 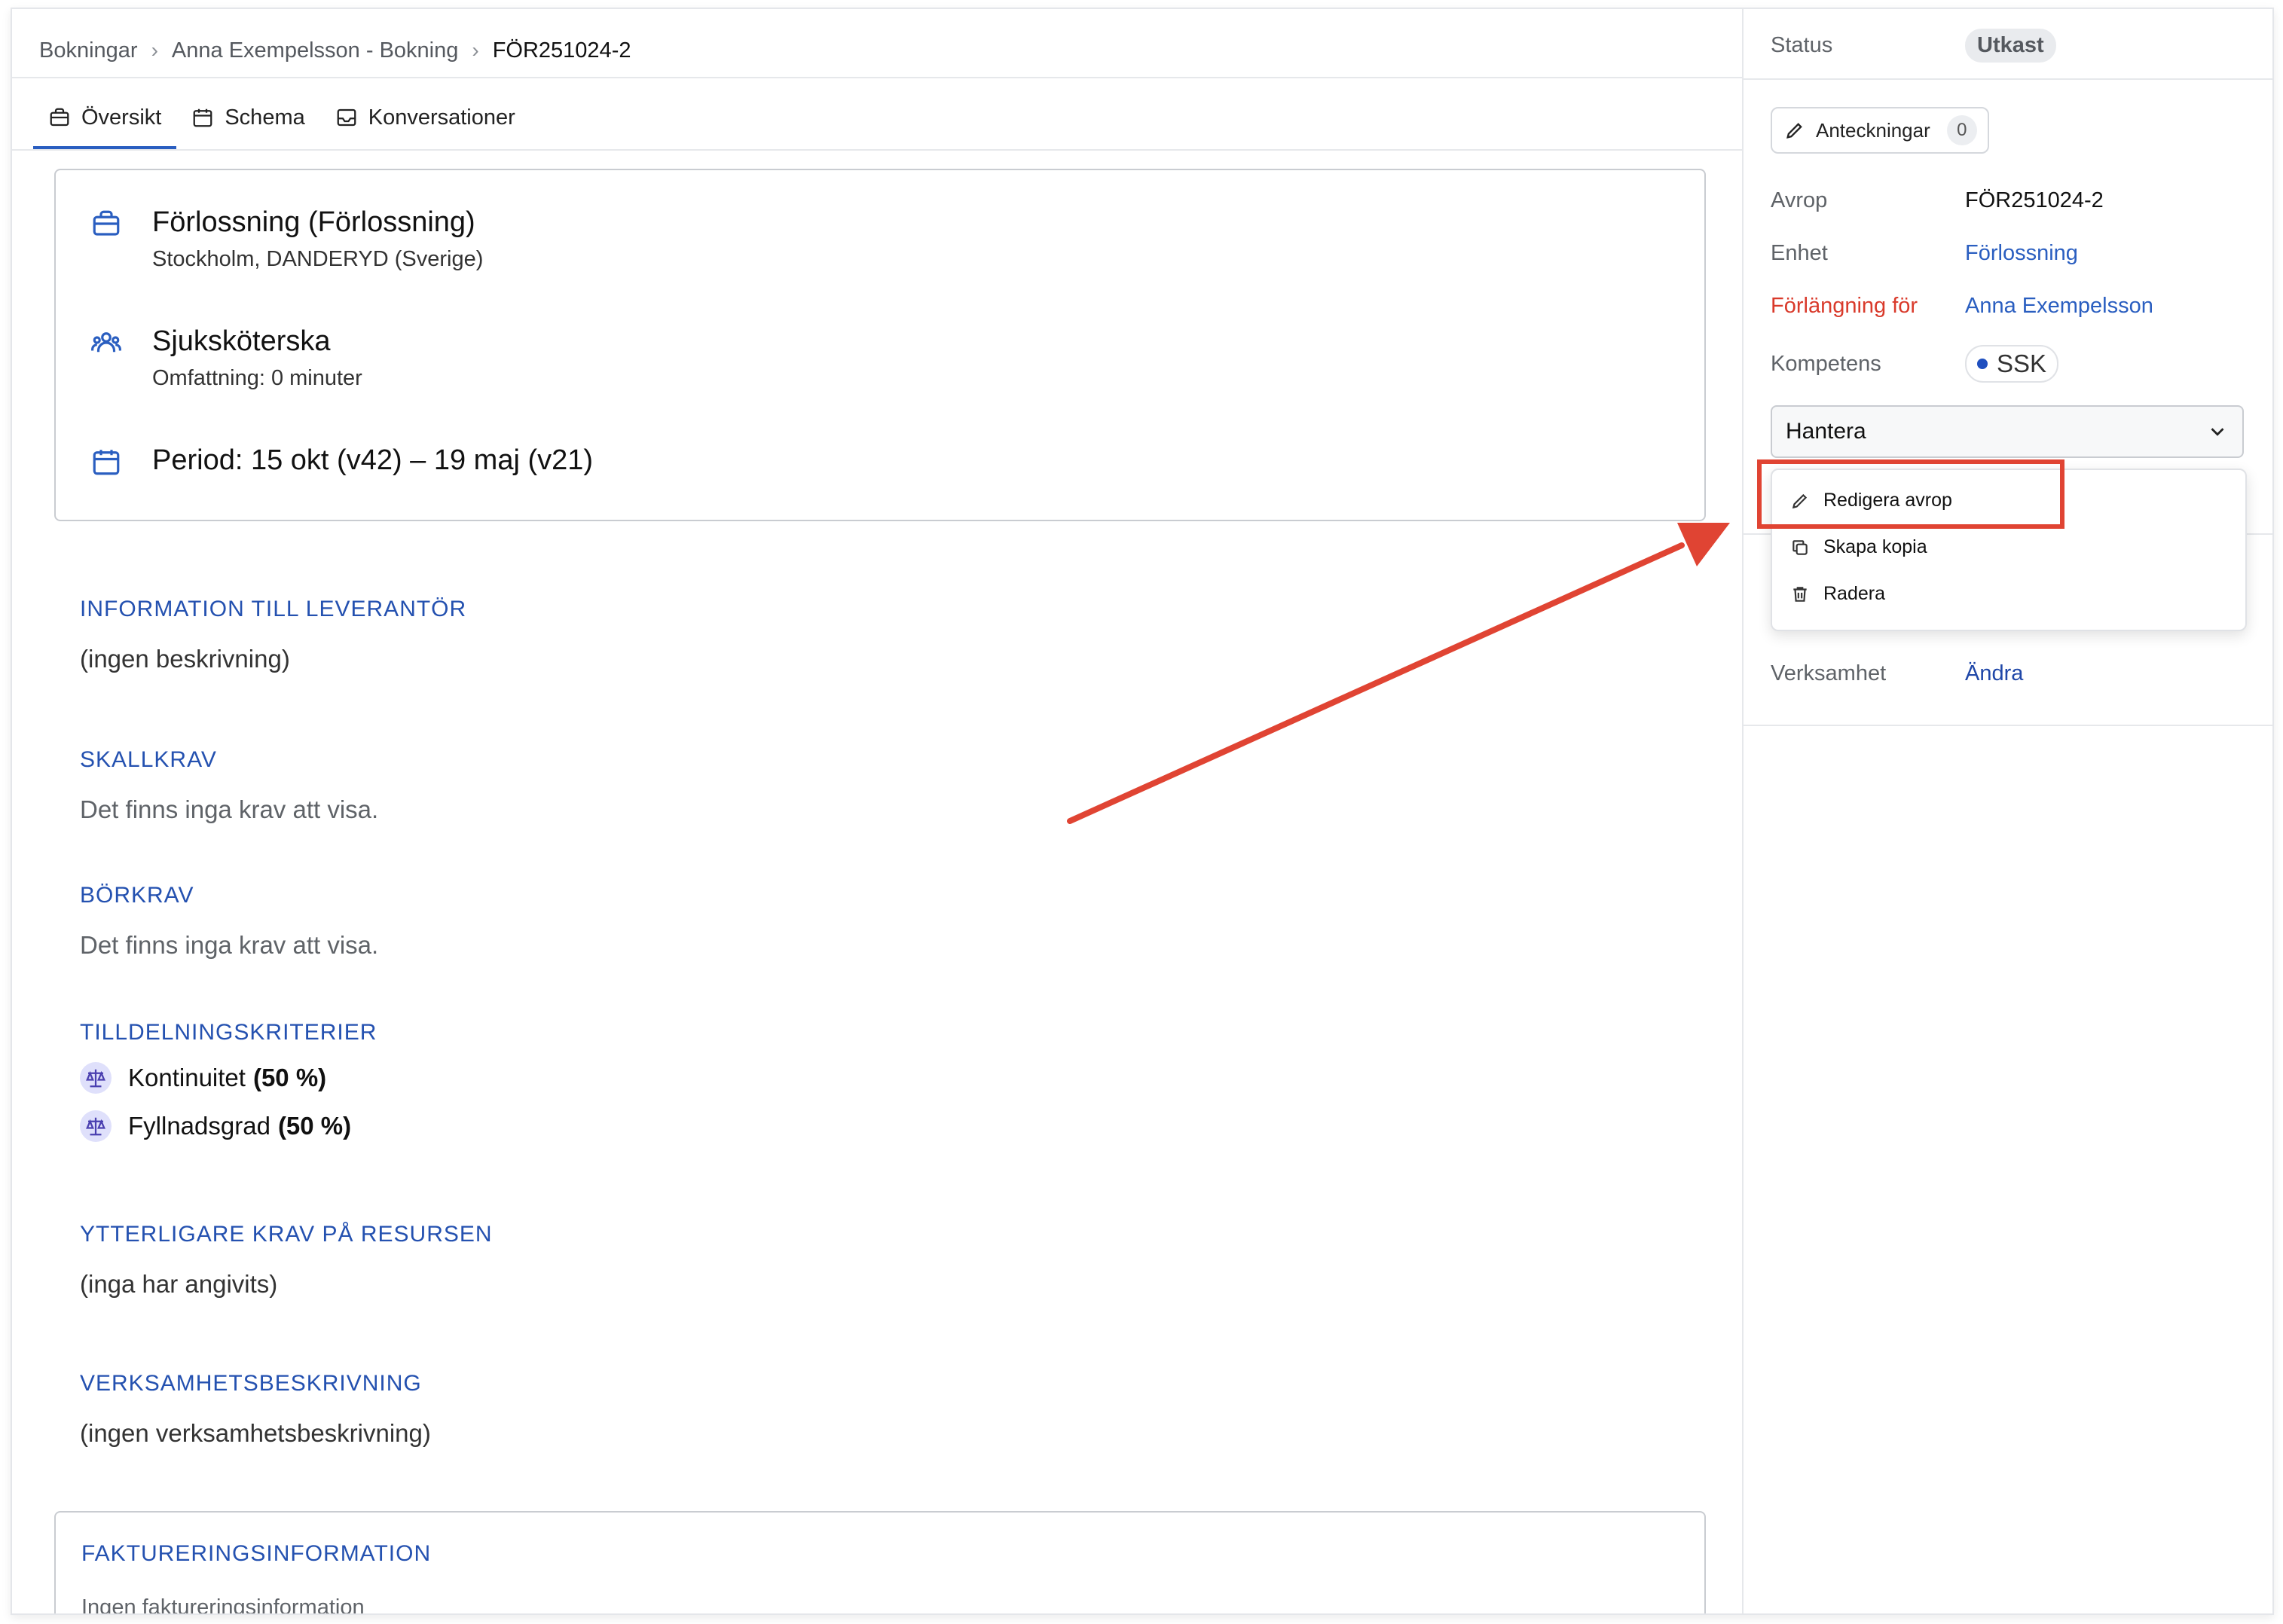 I want to click on breadcrumb-current: FÖR251024-2, so click(x=561, y=51).